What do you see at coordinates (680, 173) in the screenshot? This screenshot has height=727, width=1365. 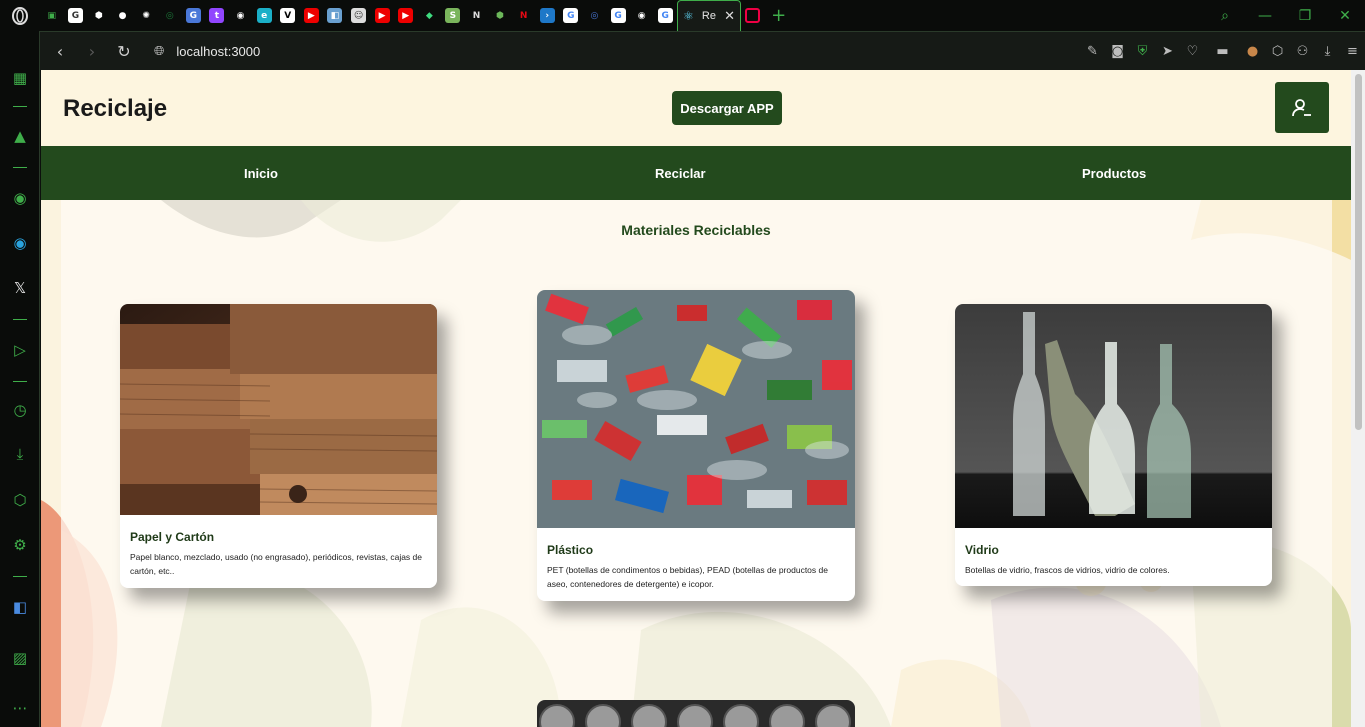 I see `nav-reciclar: Reciclar` at bounding box center [680, 173].